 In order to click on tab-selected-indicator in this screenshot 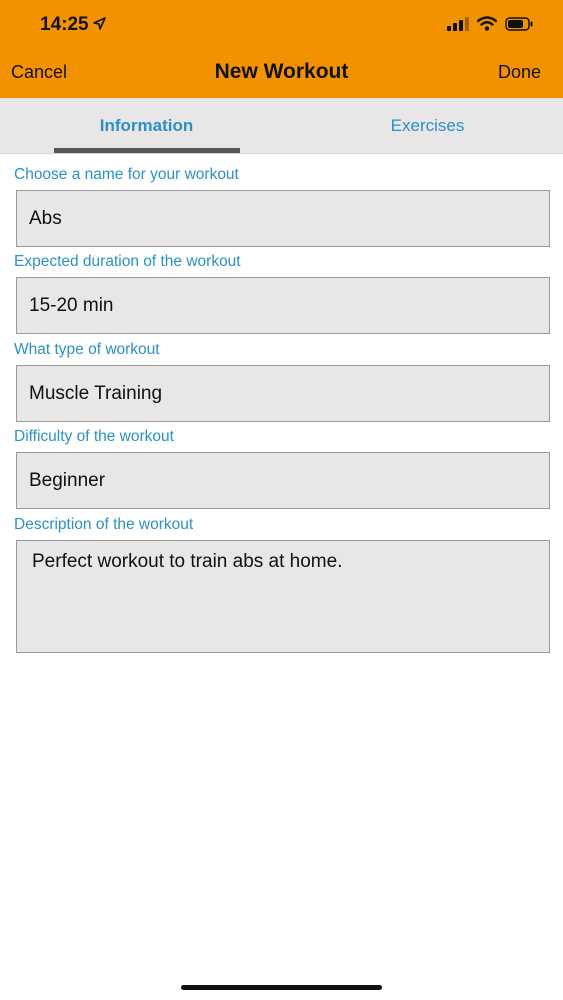, I will do `click(147, 150)`.